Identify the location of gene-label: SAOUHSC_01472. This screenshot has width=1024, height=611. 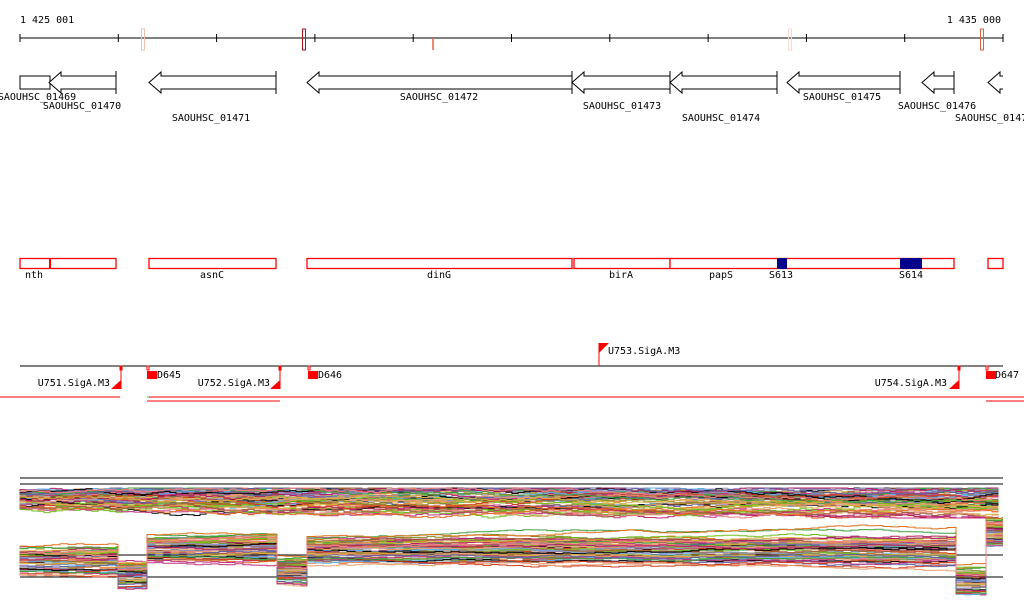
(439, 97).